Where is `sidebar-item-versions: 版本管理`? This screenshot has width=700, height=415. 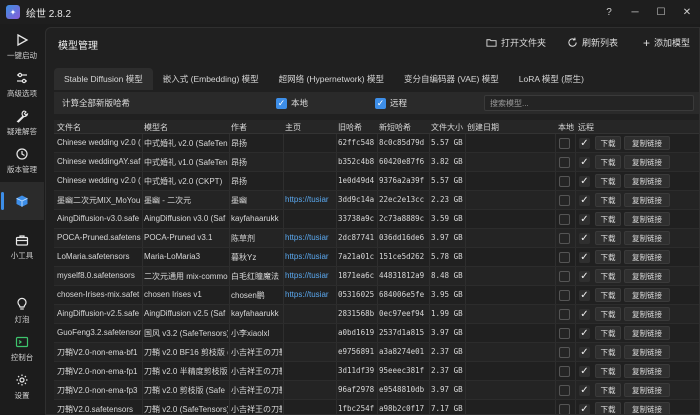 sidebar-item-versions: 版本管理 is located at coordinates (22, 161).